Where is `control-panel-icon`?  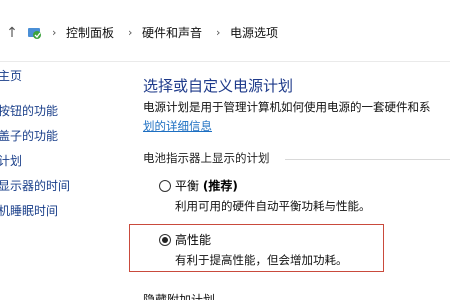 control-panel-icon is located at coordinates (34, 33).